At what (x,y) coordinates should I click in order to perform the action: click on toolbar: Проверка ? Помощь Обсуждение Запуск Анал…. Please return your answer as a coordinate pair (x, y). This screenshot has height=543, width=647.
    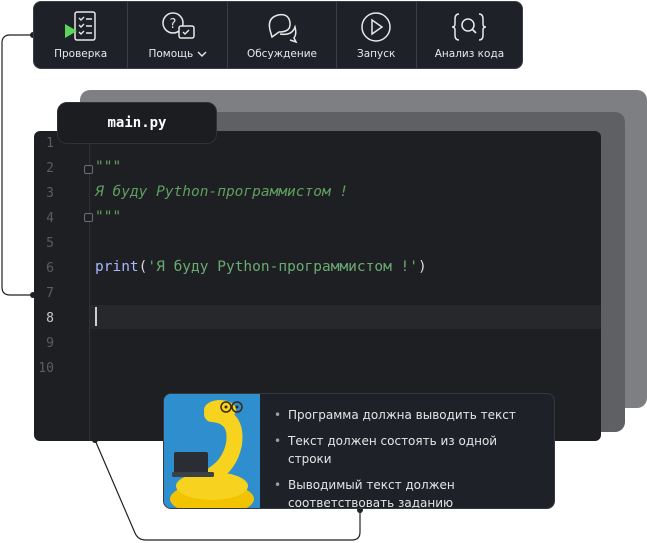
    Looking at the image, I should click on (278, 35).